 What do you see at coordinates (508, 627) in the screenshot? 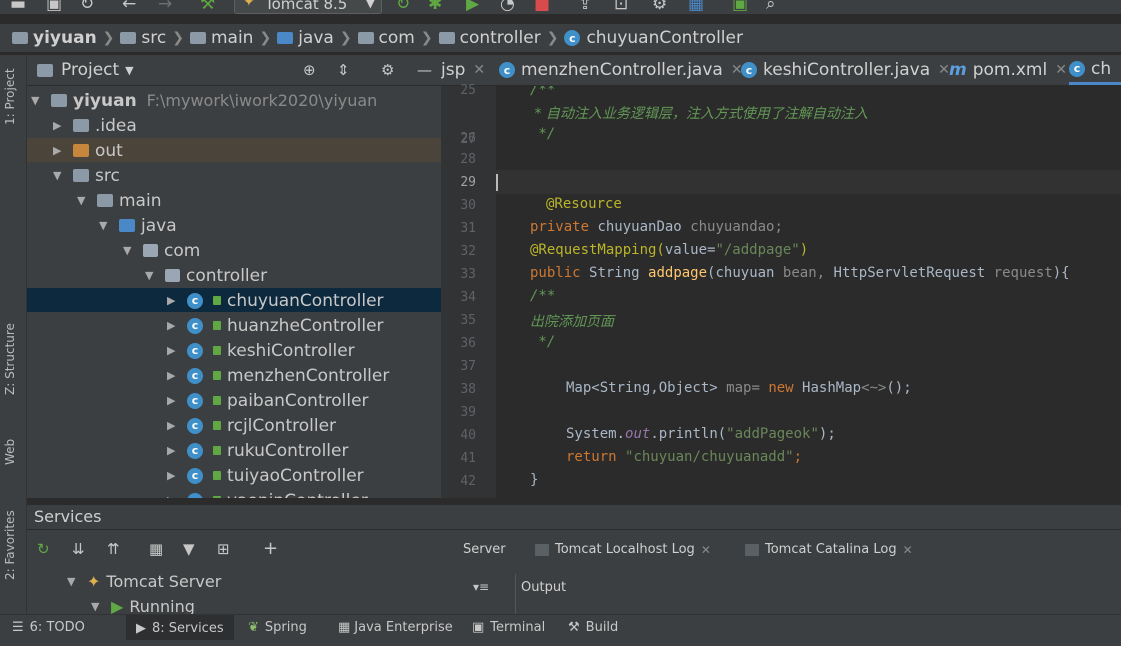
I see `terminal-tool-button: ▣ Terminal` at bounding box center [508, 627].